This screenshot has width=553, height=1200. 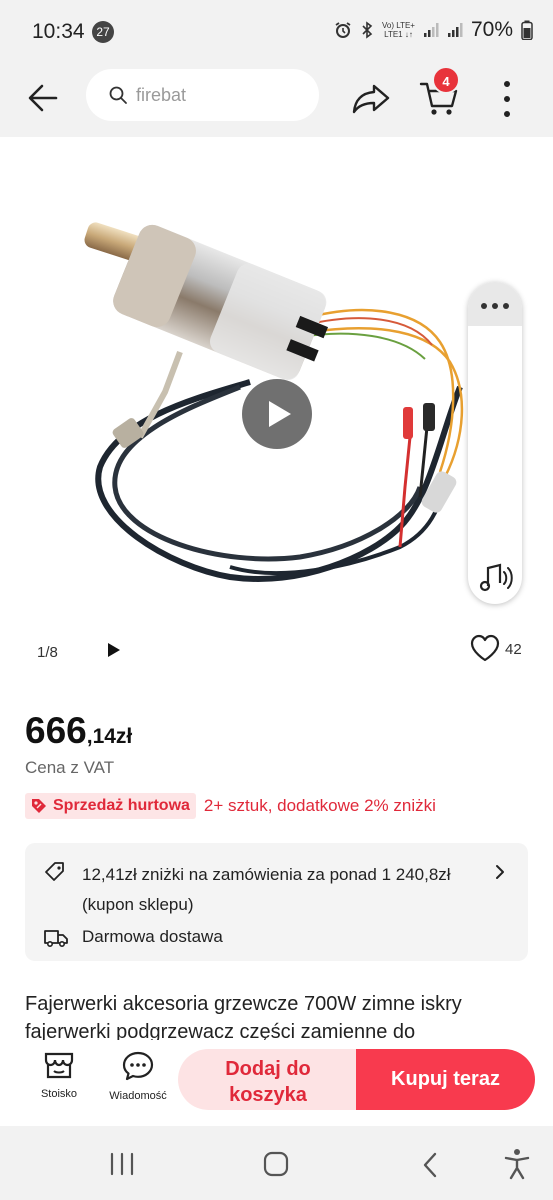 I want to click on recent-apps-icon, so click(x=122, y=1164).